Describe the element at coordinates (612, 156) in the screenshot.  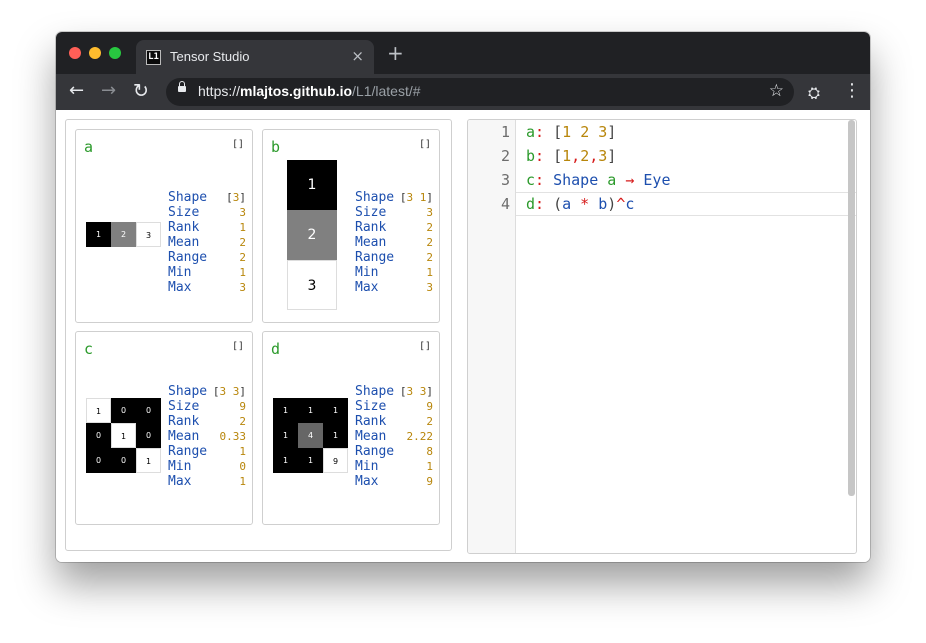
I see `code-token: ]` at that location.